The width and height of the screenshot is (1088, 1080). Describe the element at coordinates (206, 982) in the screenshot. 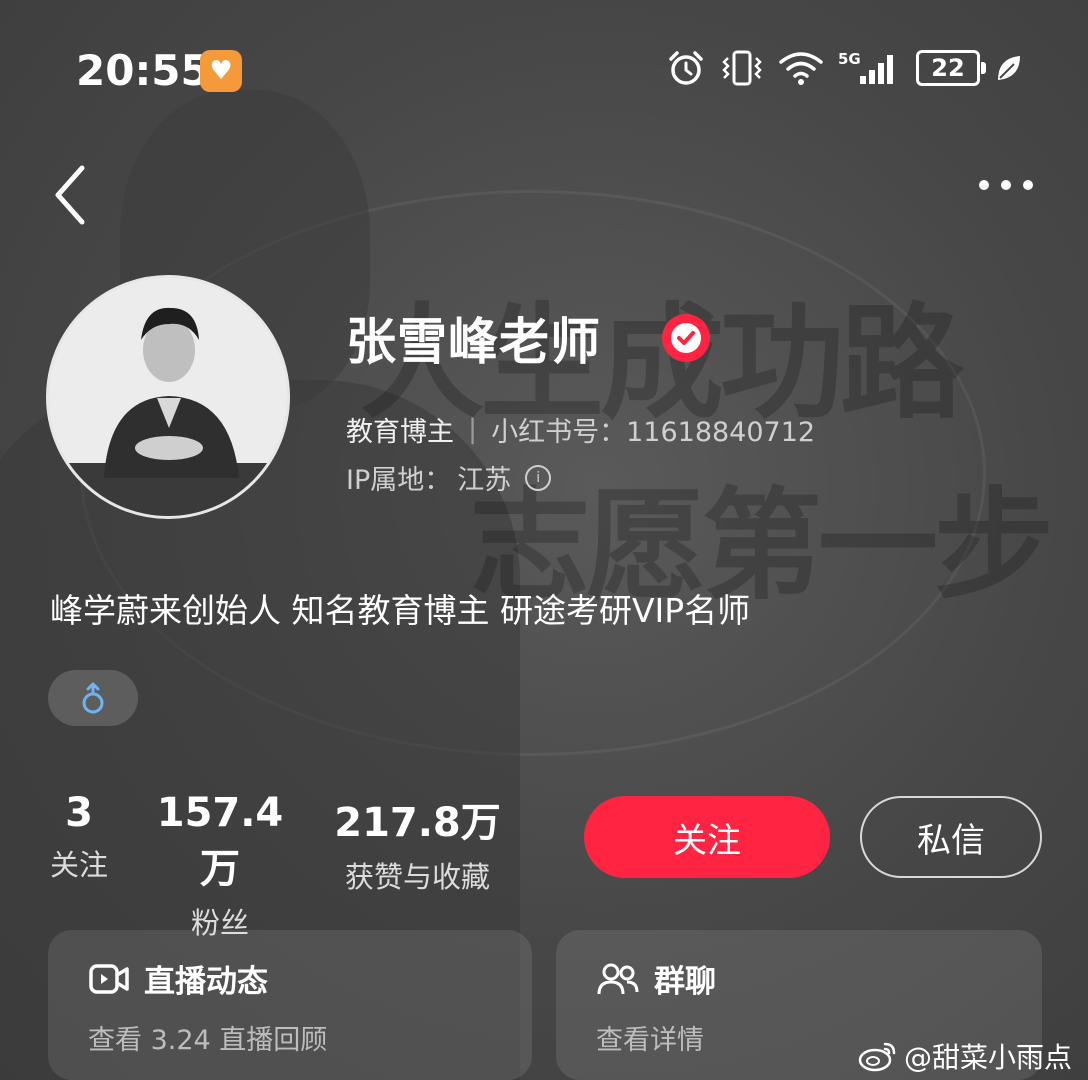

I see `card-title-text: 直播动态` at that location.